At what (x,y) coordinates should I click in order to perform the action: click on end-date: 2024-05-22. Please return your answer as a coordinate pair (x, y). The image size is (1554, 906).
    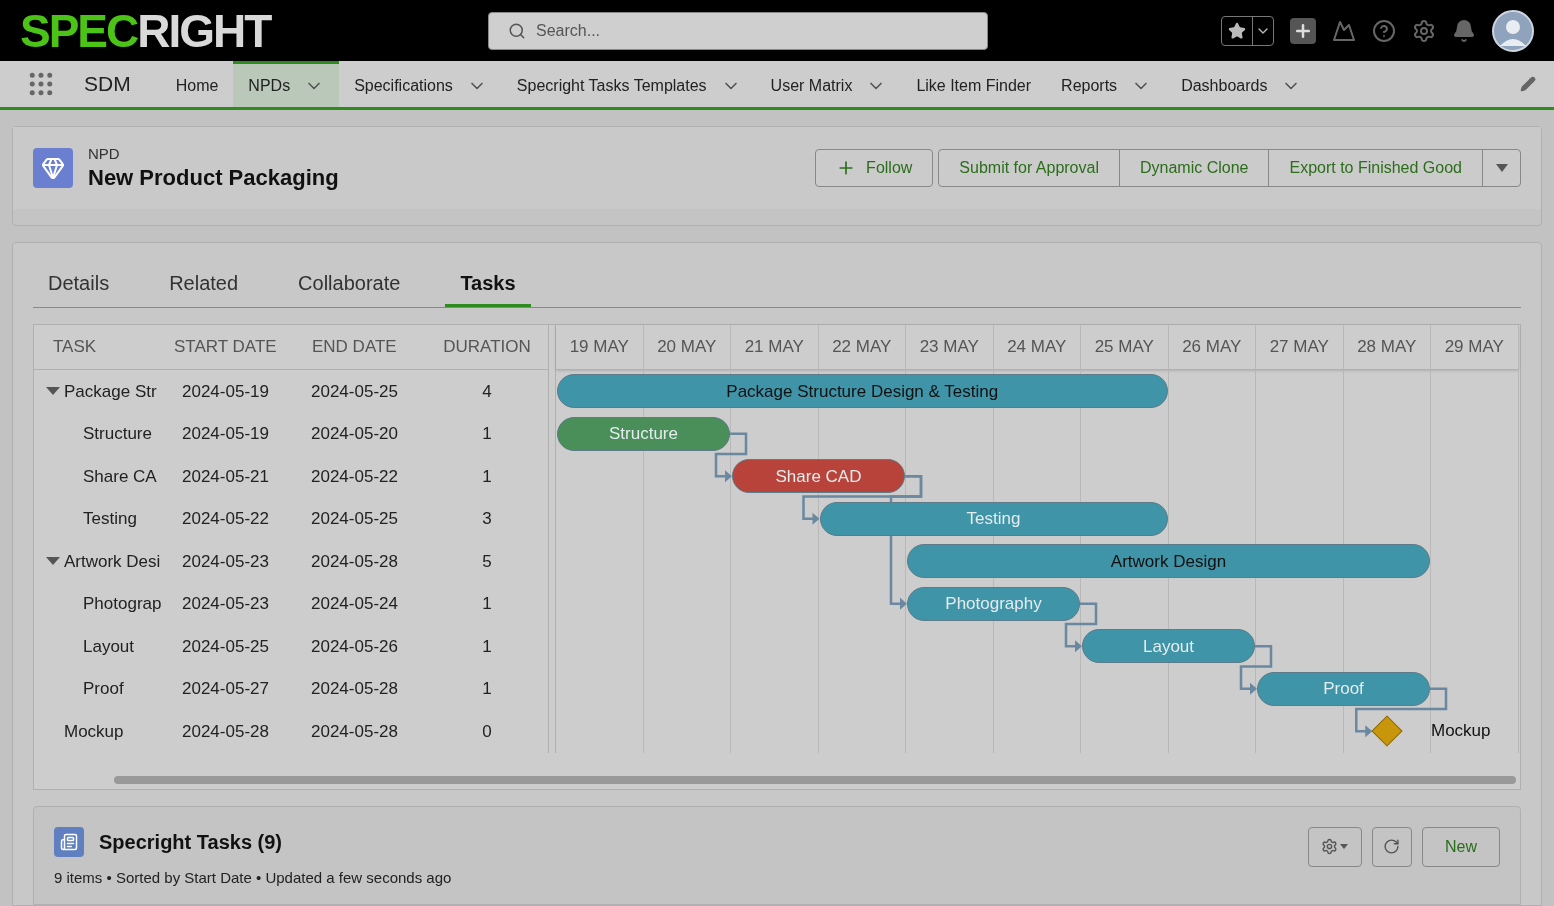
    Looking at the image, I should click on (355, 476).